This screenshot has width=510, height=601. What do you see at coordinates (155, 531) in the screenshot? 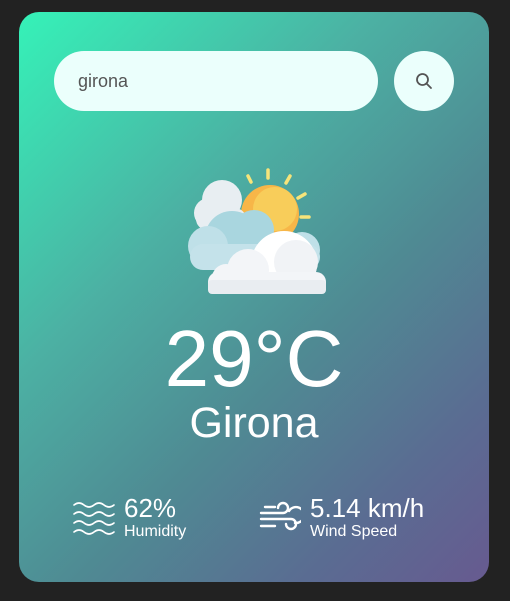
I see `humidity-label: Humidity` at bounding box center [155, 531].